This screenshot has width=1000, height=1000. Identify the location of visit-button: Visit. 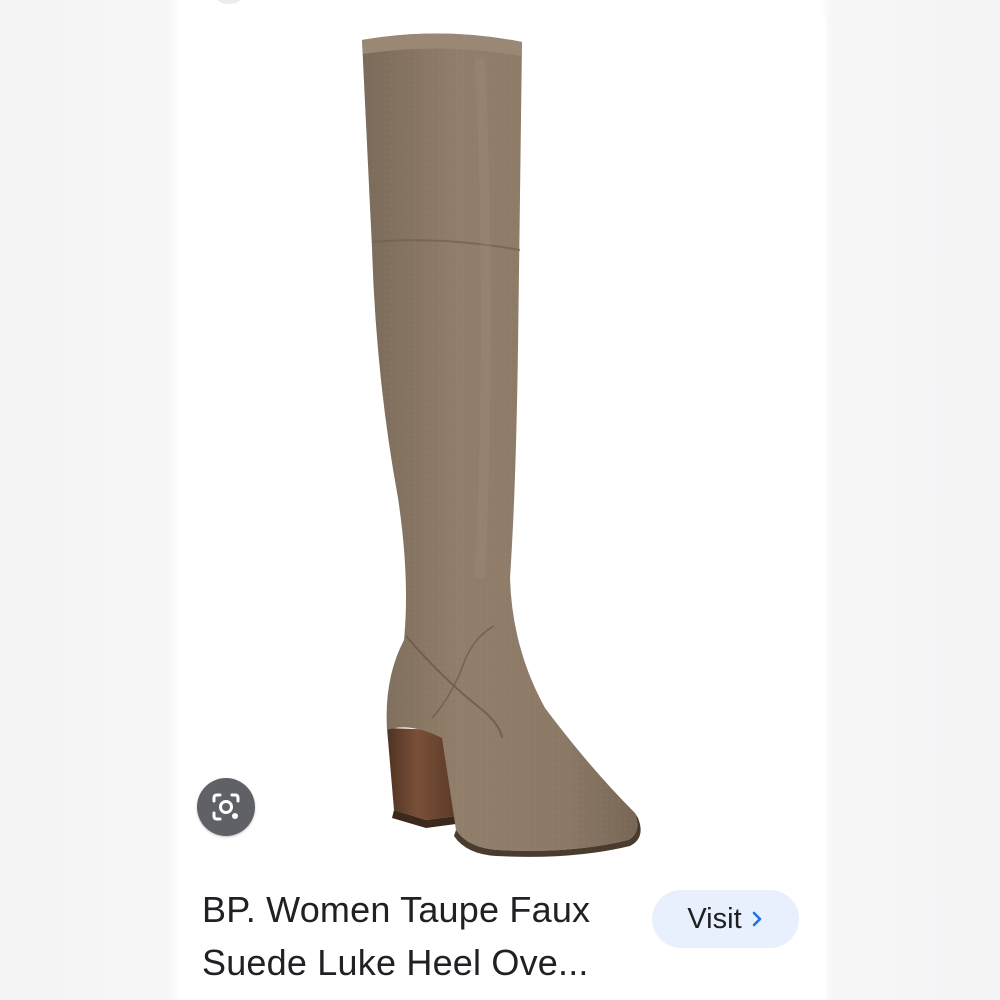
(725, 919).